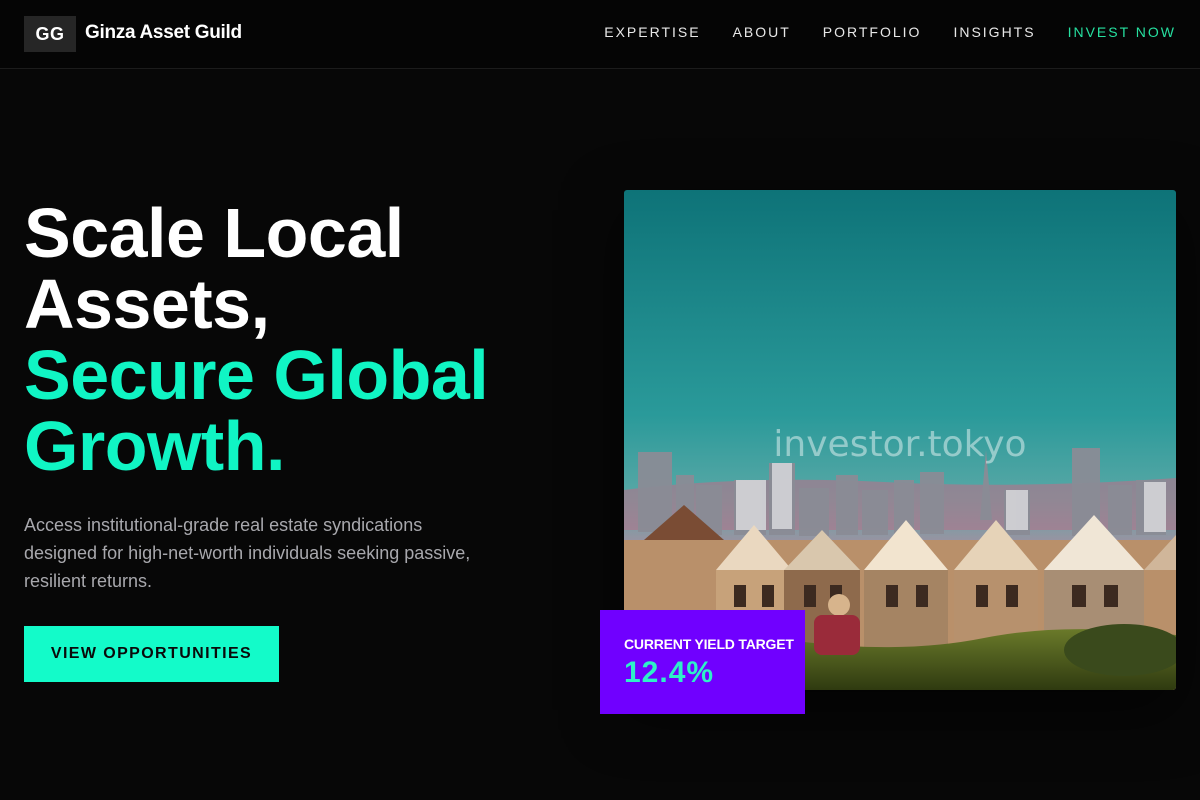 This screenshot has width=1200, height=800. What do you see at coordinates (762, 32) in the screenshot?
I see `nav-item-about: ABOUT` at bounding box center [762, 32].